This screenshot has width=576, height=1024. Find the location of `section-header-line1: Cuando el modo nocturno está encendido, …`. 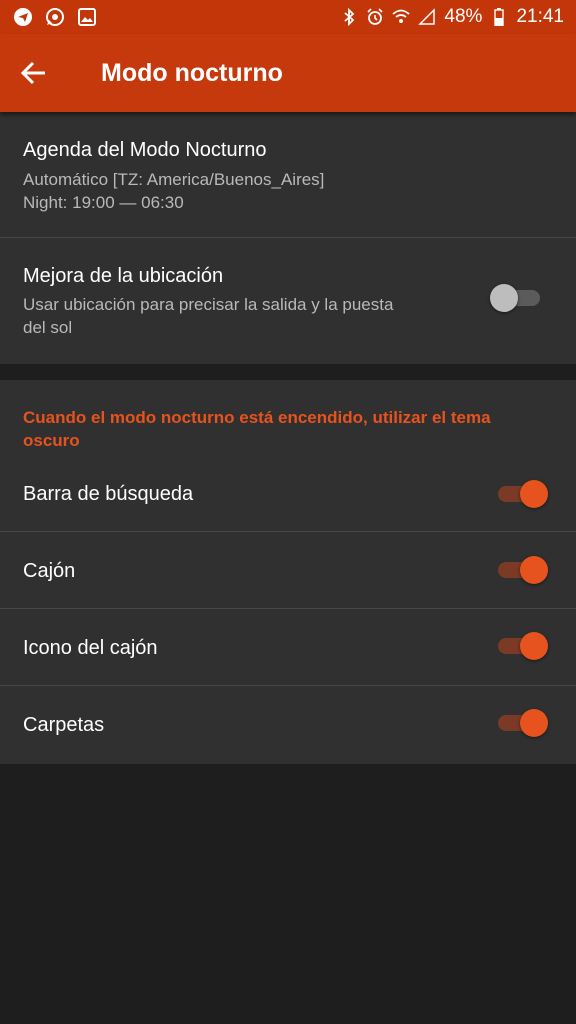

section-header-line1: Cuando el modo nocturno está encendido, … is located at coordinates (257, 417).